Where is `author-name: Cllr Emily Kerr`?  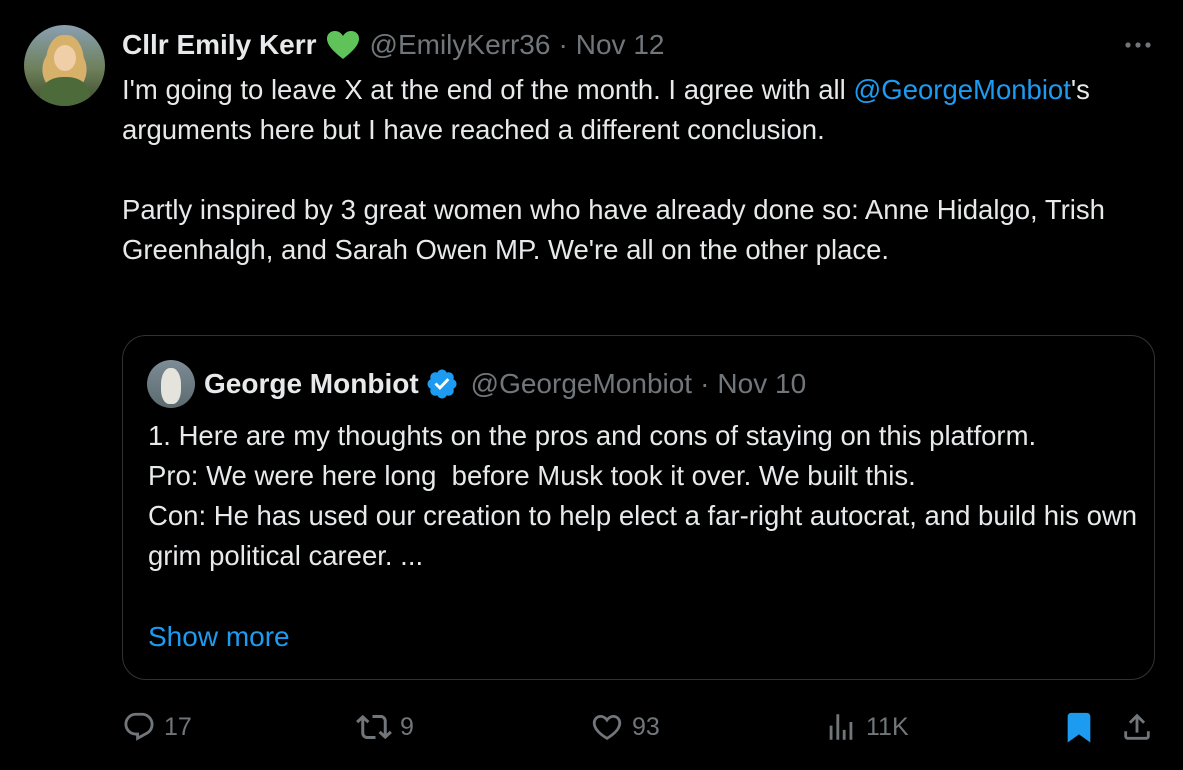 author-name: Cllr Emily Kerr is located at coordinates (219, 45).